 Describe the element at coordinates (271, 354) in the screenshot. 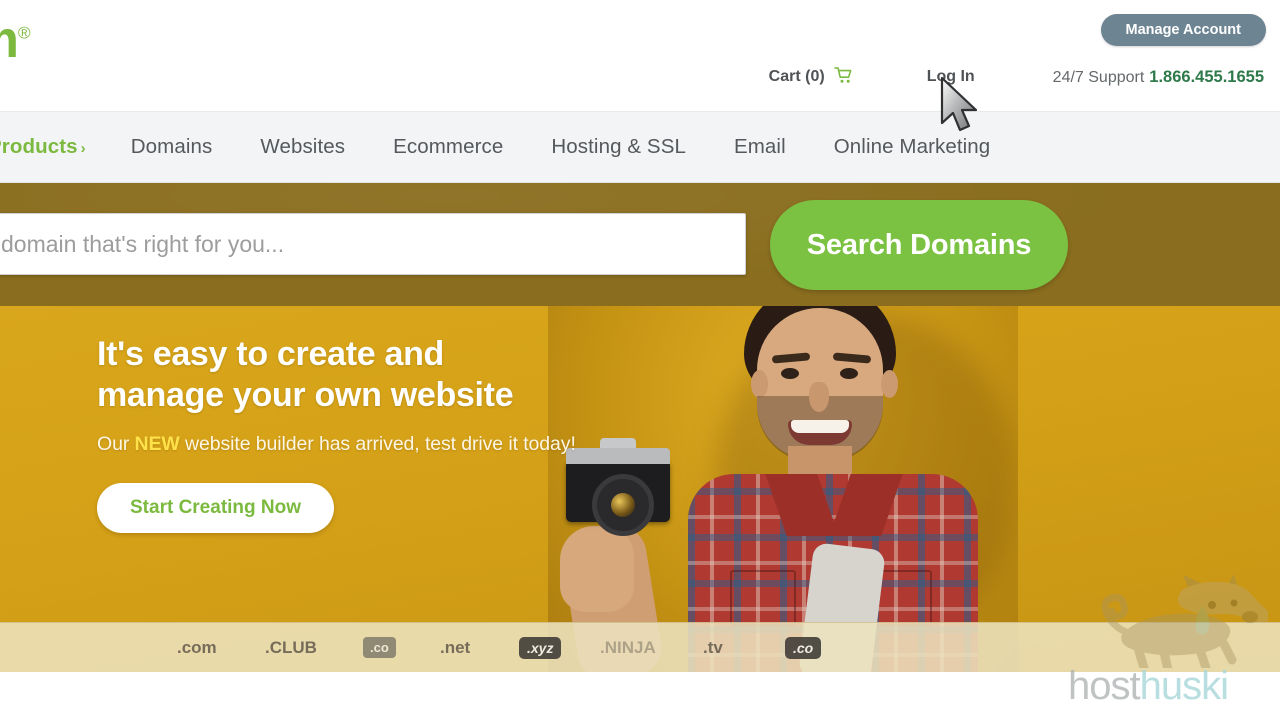

I see `hero-headline-line-1: It's easy to create and` at that location.